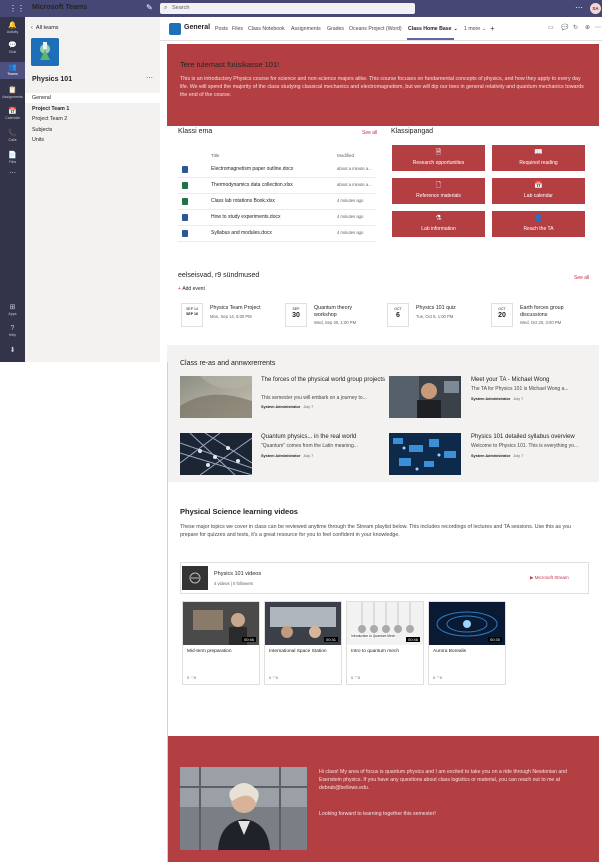  I want to click on team-pane, so click(92, 189).